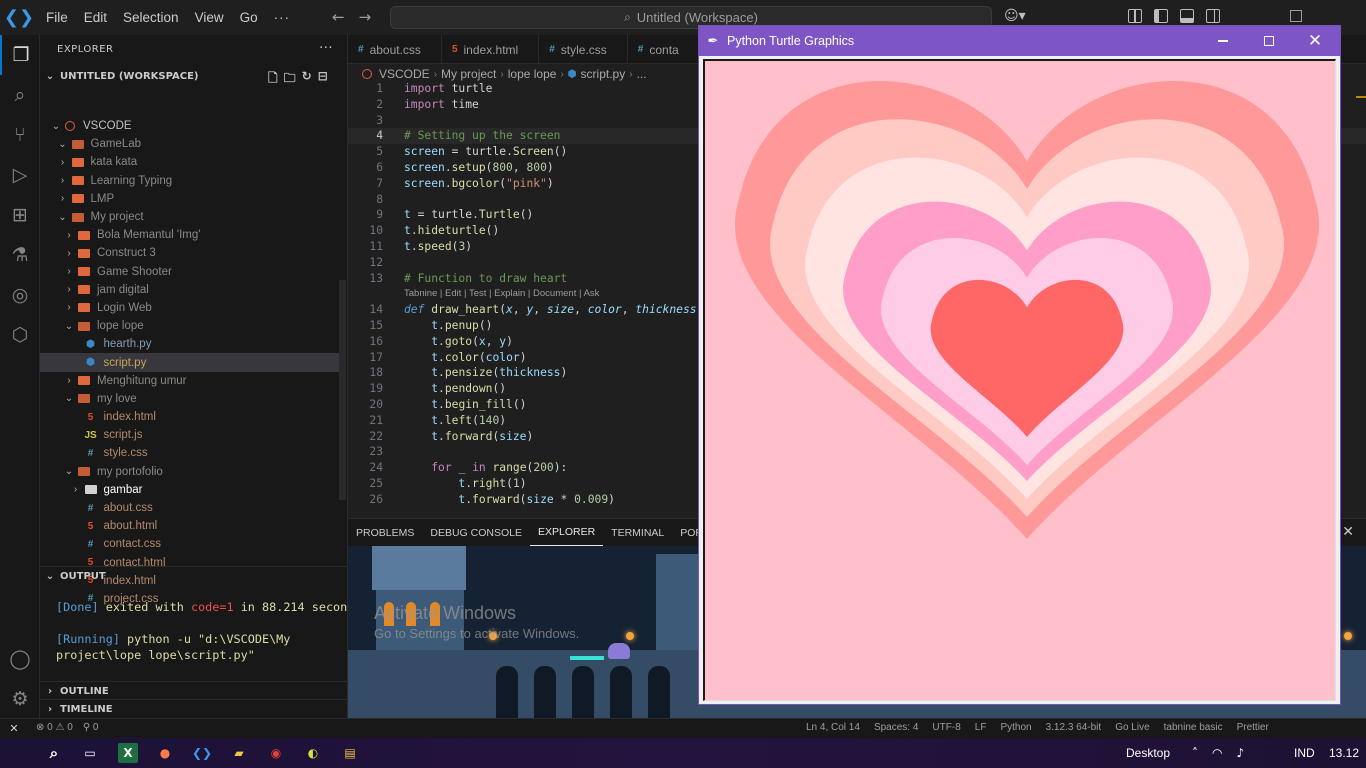 This screenshot has width=1366, height=768. What do you see at coordinates (1213, 16) in the screenshot?
I see `toggle-secondary-sidebar-icon` at bounding box center [1213, 16].